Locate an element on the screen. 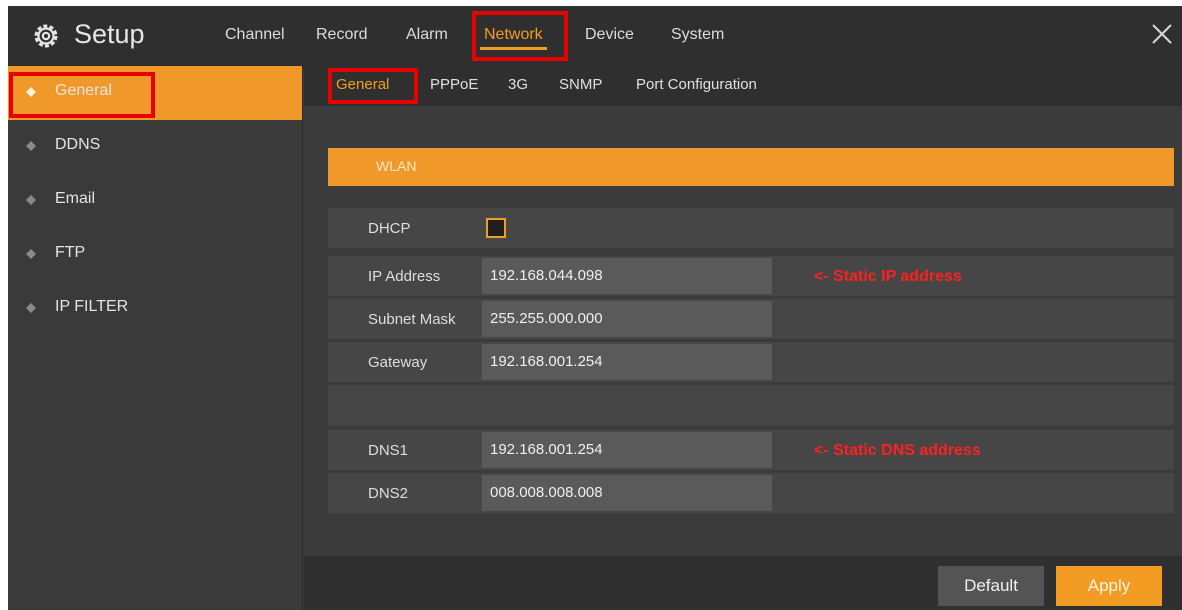 This screenshot has height=610, width=1182. sidebar-item-email: Email is located at coordinates (155, 201).